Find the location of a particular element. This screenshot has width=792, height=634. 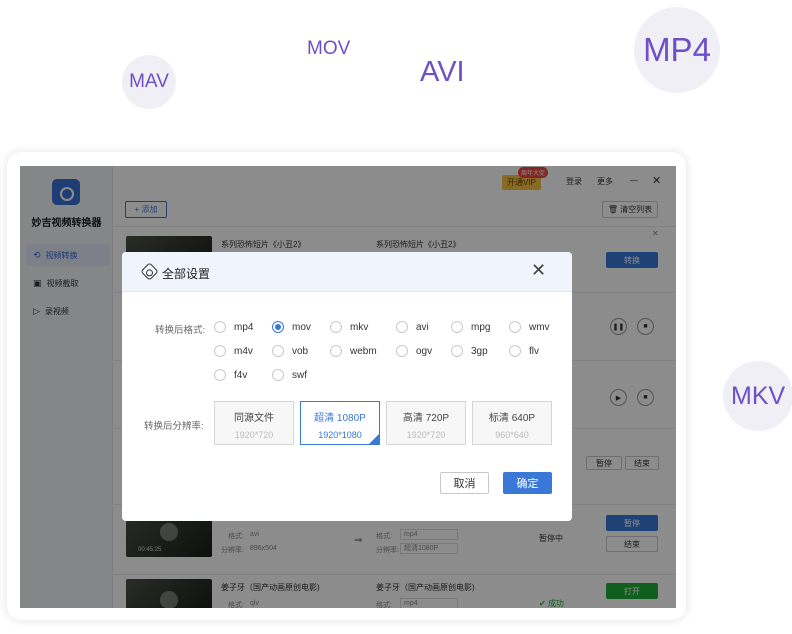

format-option-label: ogv is located at coordinates (424, 351).